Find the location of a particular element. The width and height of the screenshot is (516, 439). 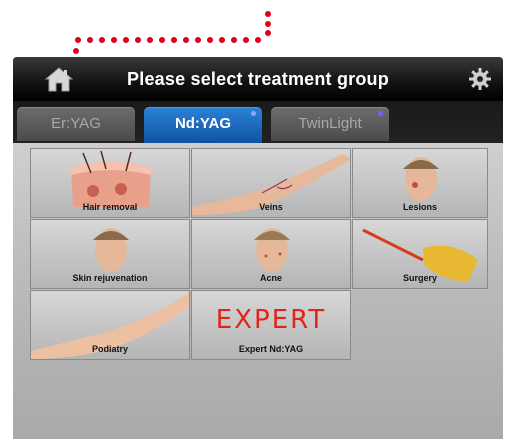

treatment-lesions: Lesions is located at coordinates (420, 183).